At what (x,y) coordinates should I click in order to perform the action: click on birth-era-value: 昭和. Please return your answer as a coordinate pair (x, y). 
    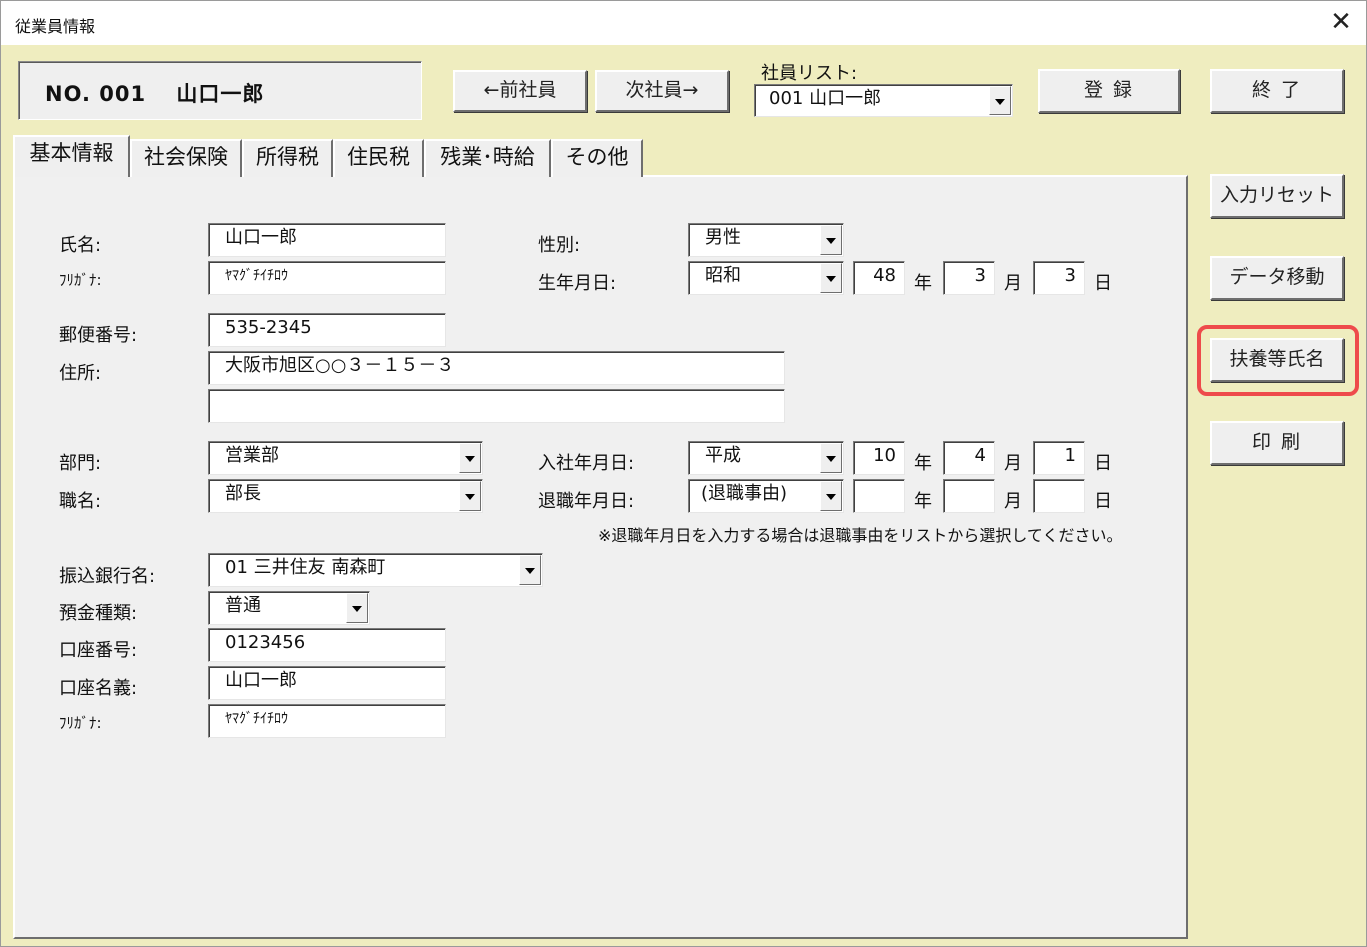
    Looking at the image, I should click on (723, 275).